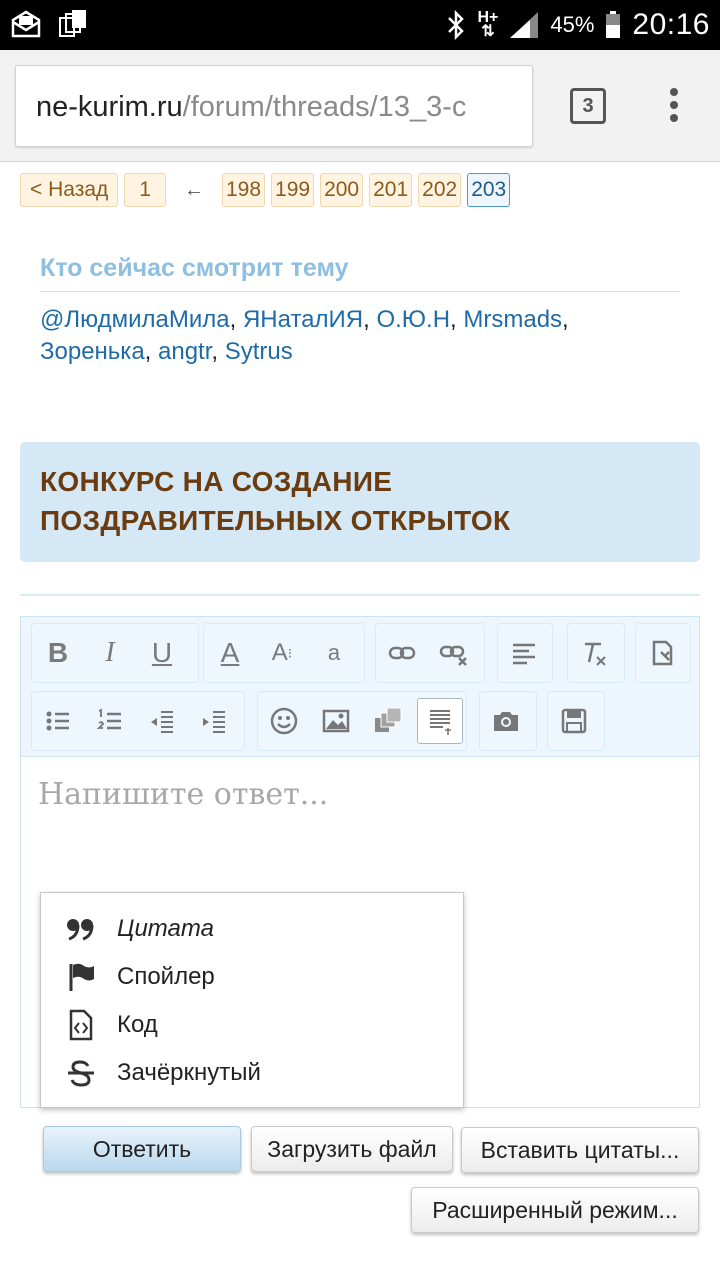 This screenshot has height=1280, width=720. Describe the element at coordinates (388, 721) in the screenshot. I see `media-icon` at that location.